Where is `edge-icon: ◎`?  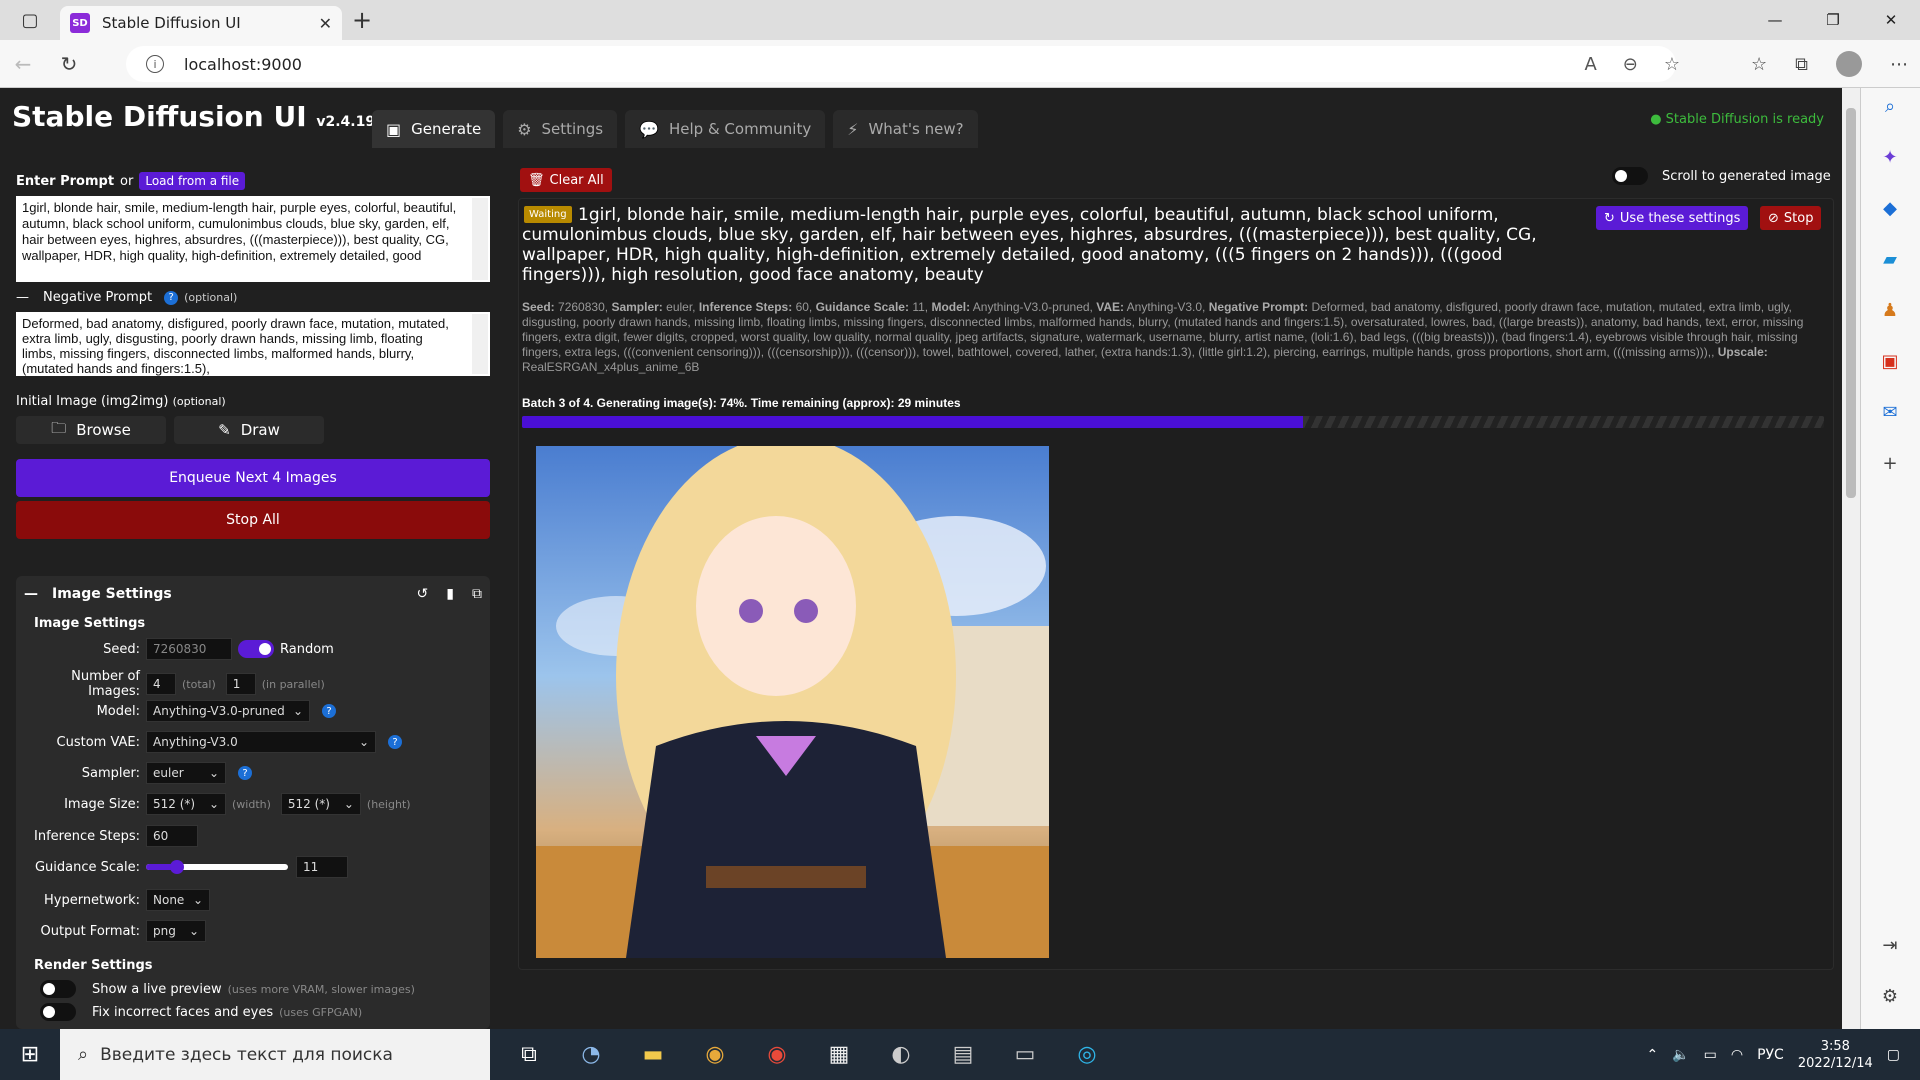
edge-icon: ◎ is located at coordinates (1087, 1055).